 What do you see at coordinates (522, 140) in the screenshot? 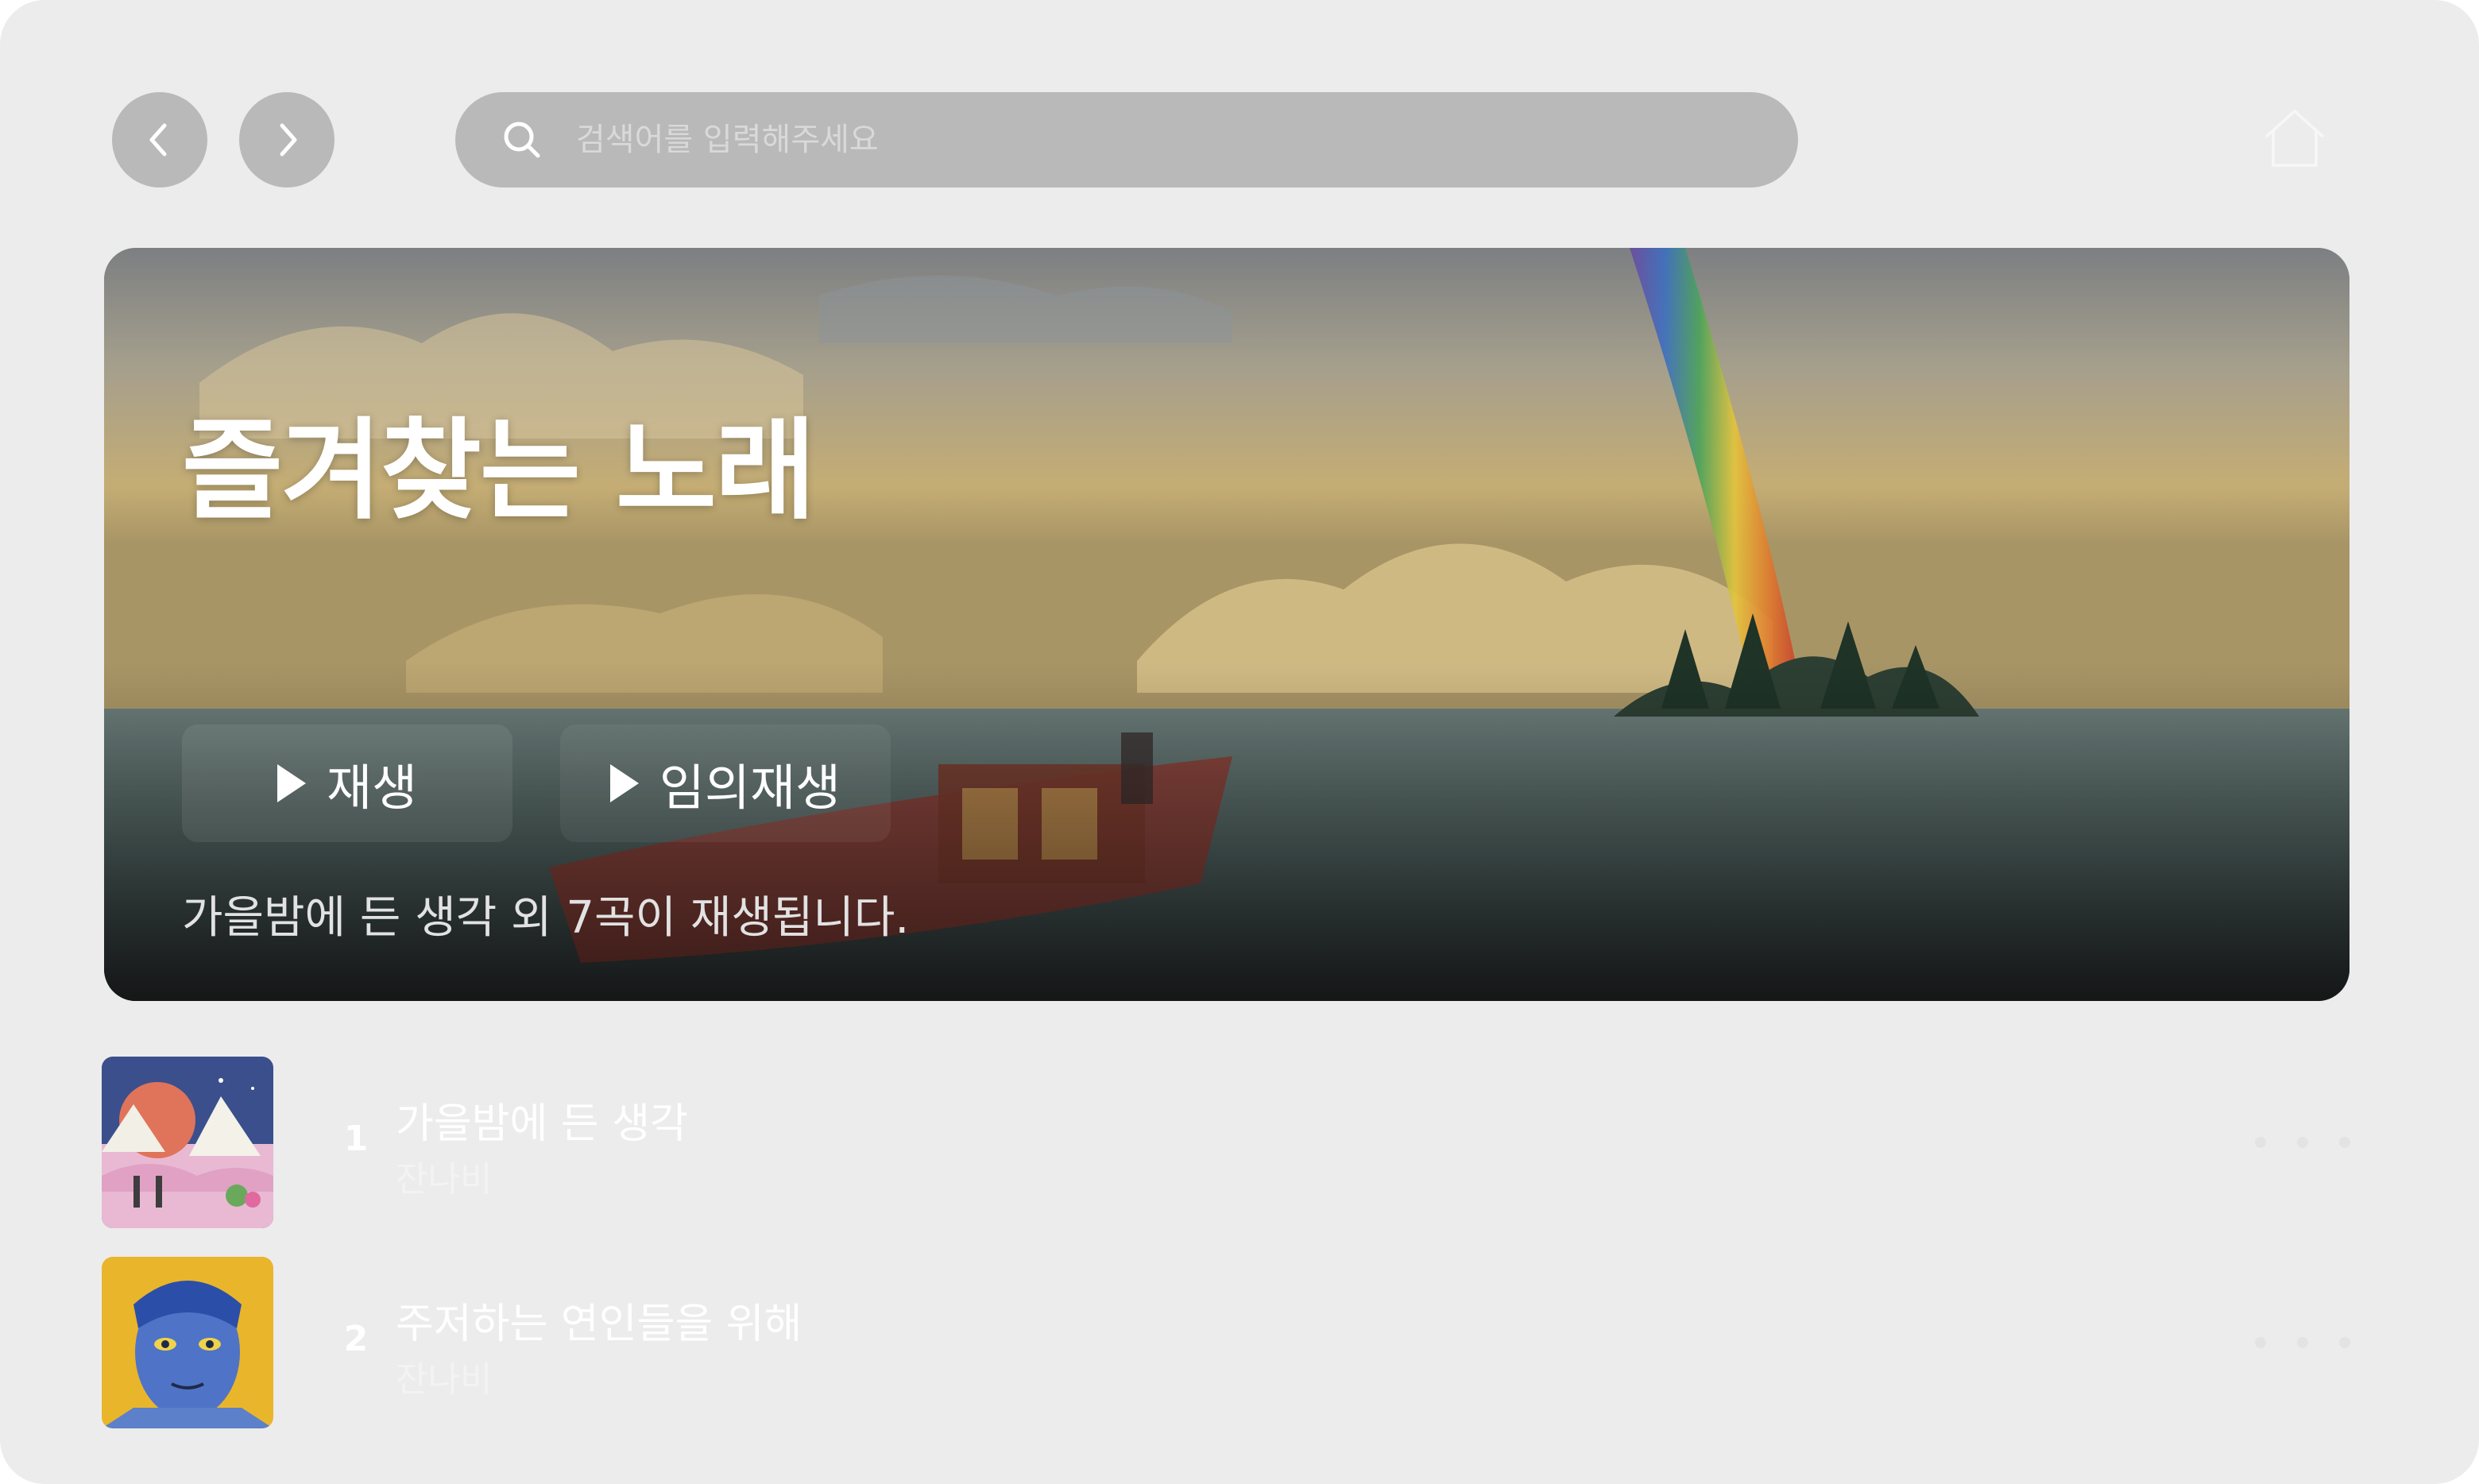
I see `search-icon` at bounding box center [522, 140].